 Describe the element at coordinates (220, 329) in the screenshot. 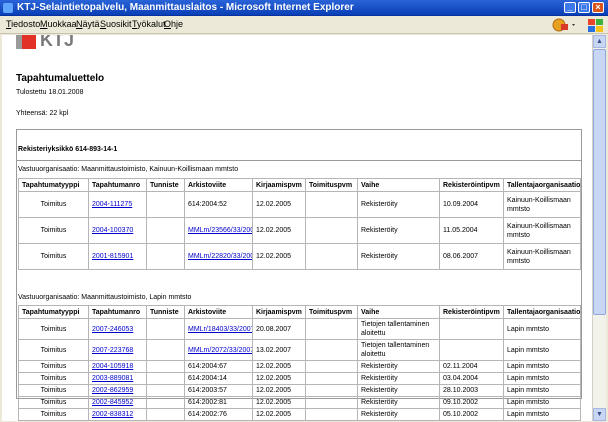

I see `archive-link: MMLr/18403/33/2007` at that location.